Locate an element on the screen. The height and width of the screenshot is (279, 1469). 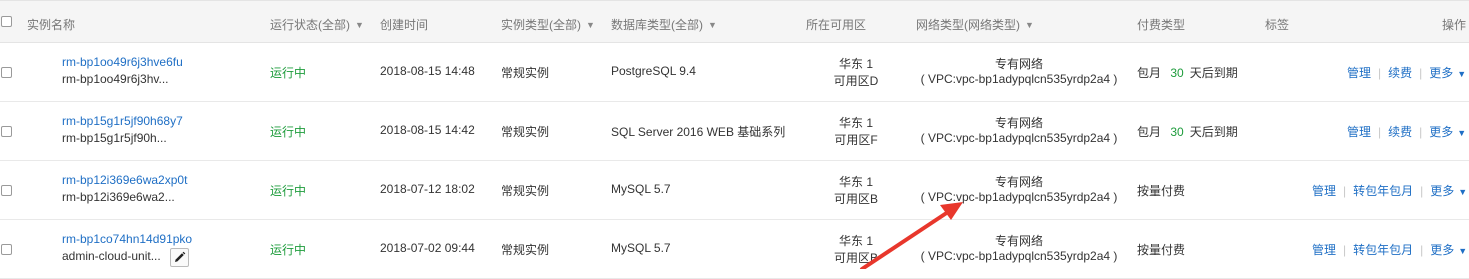
header-type-label: 实例类型(全部) is located at coordinates (541, 25).